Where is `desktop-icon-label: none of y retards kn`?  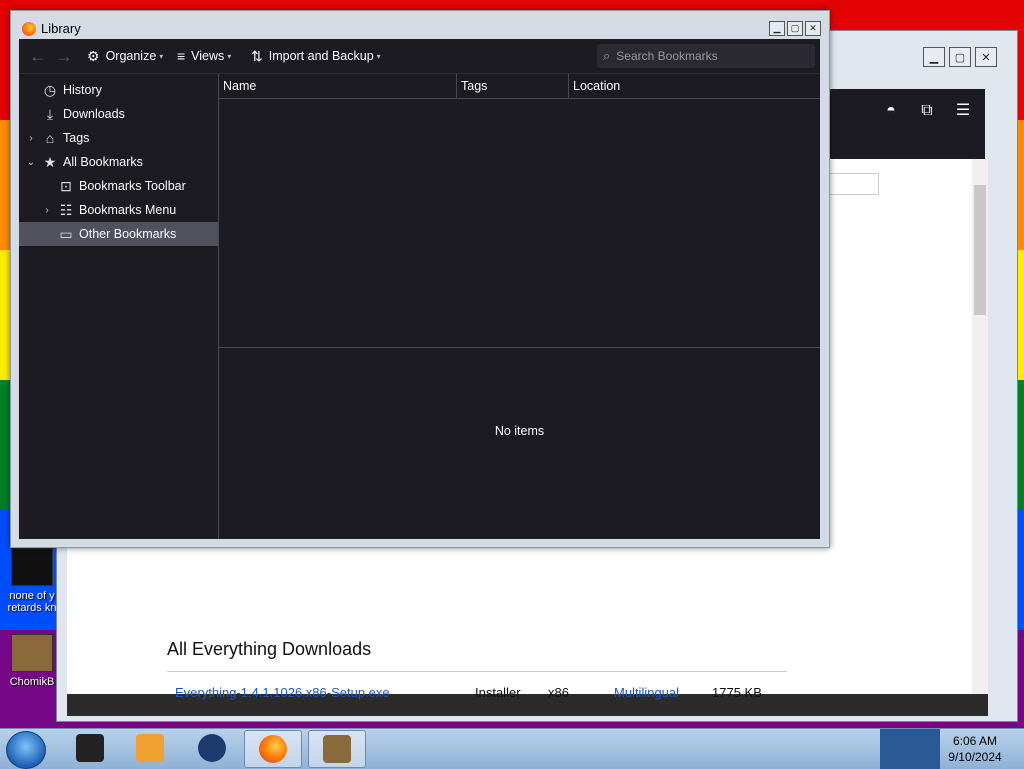
desktop-icon-label: none of y retards kn is located at coordinates (32, 602).